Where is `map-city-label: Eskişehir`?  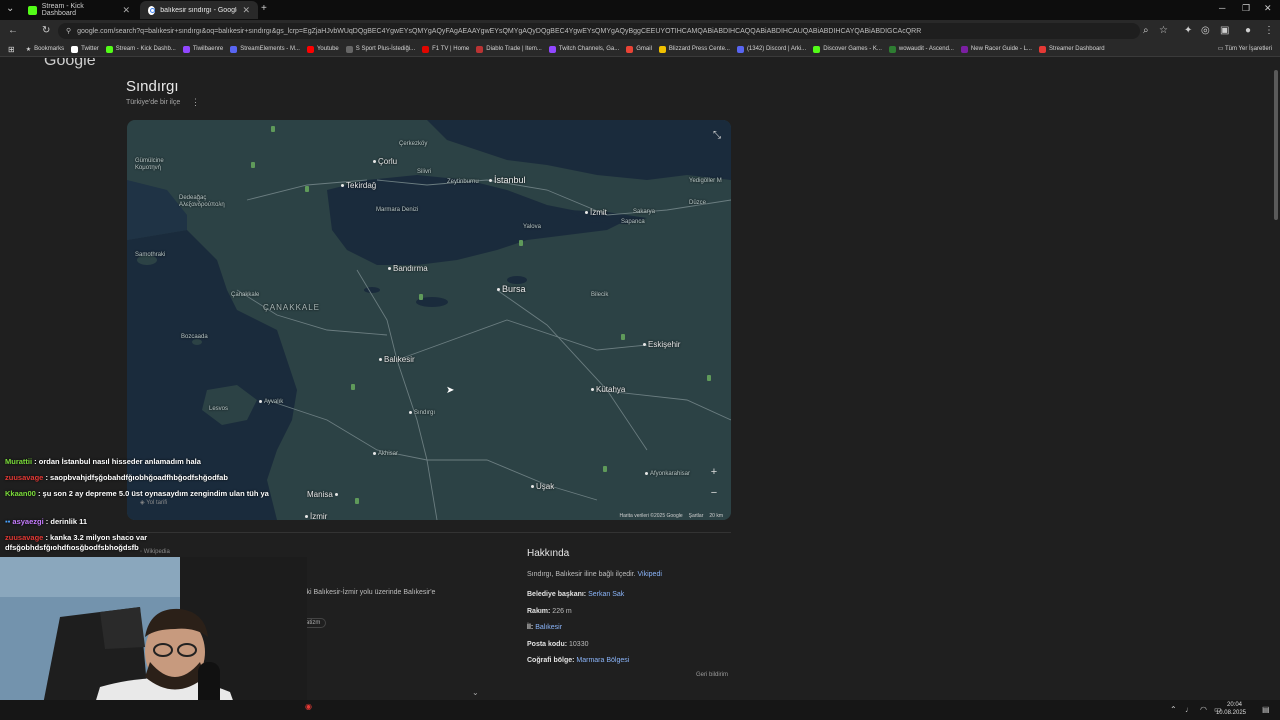
map-city-label: Eskişehir is located at coordinates (661, 344).